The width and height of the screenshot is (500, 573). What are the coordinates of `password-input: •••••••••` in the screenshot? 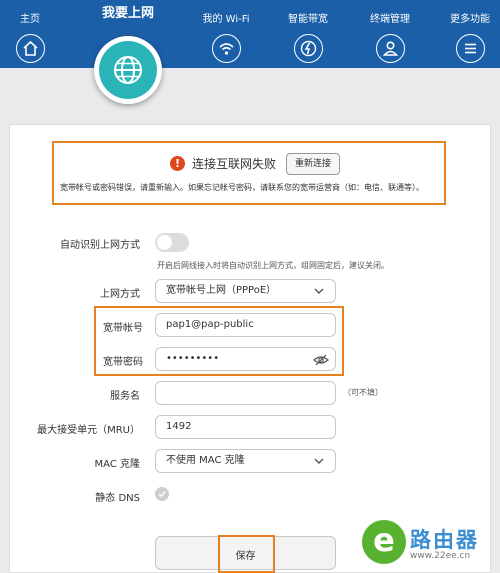 It's located at (245, 359).